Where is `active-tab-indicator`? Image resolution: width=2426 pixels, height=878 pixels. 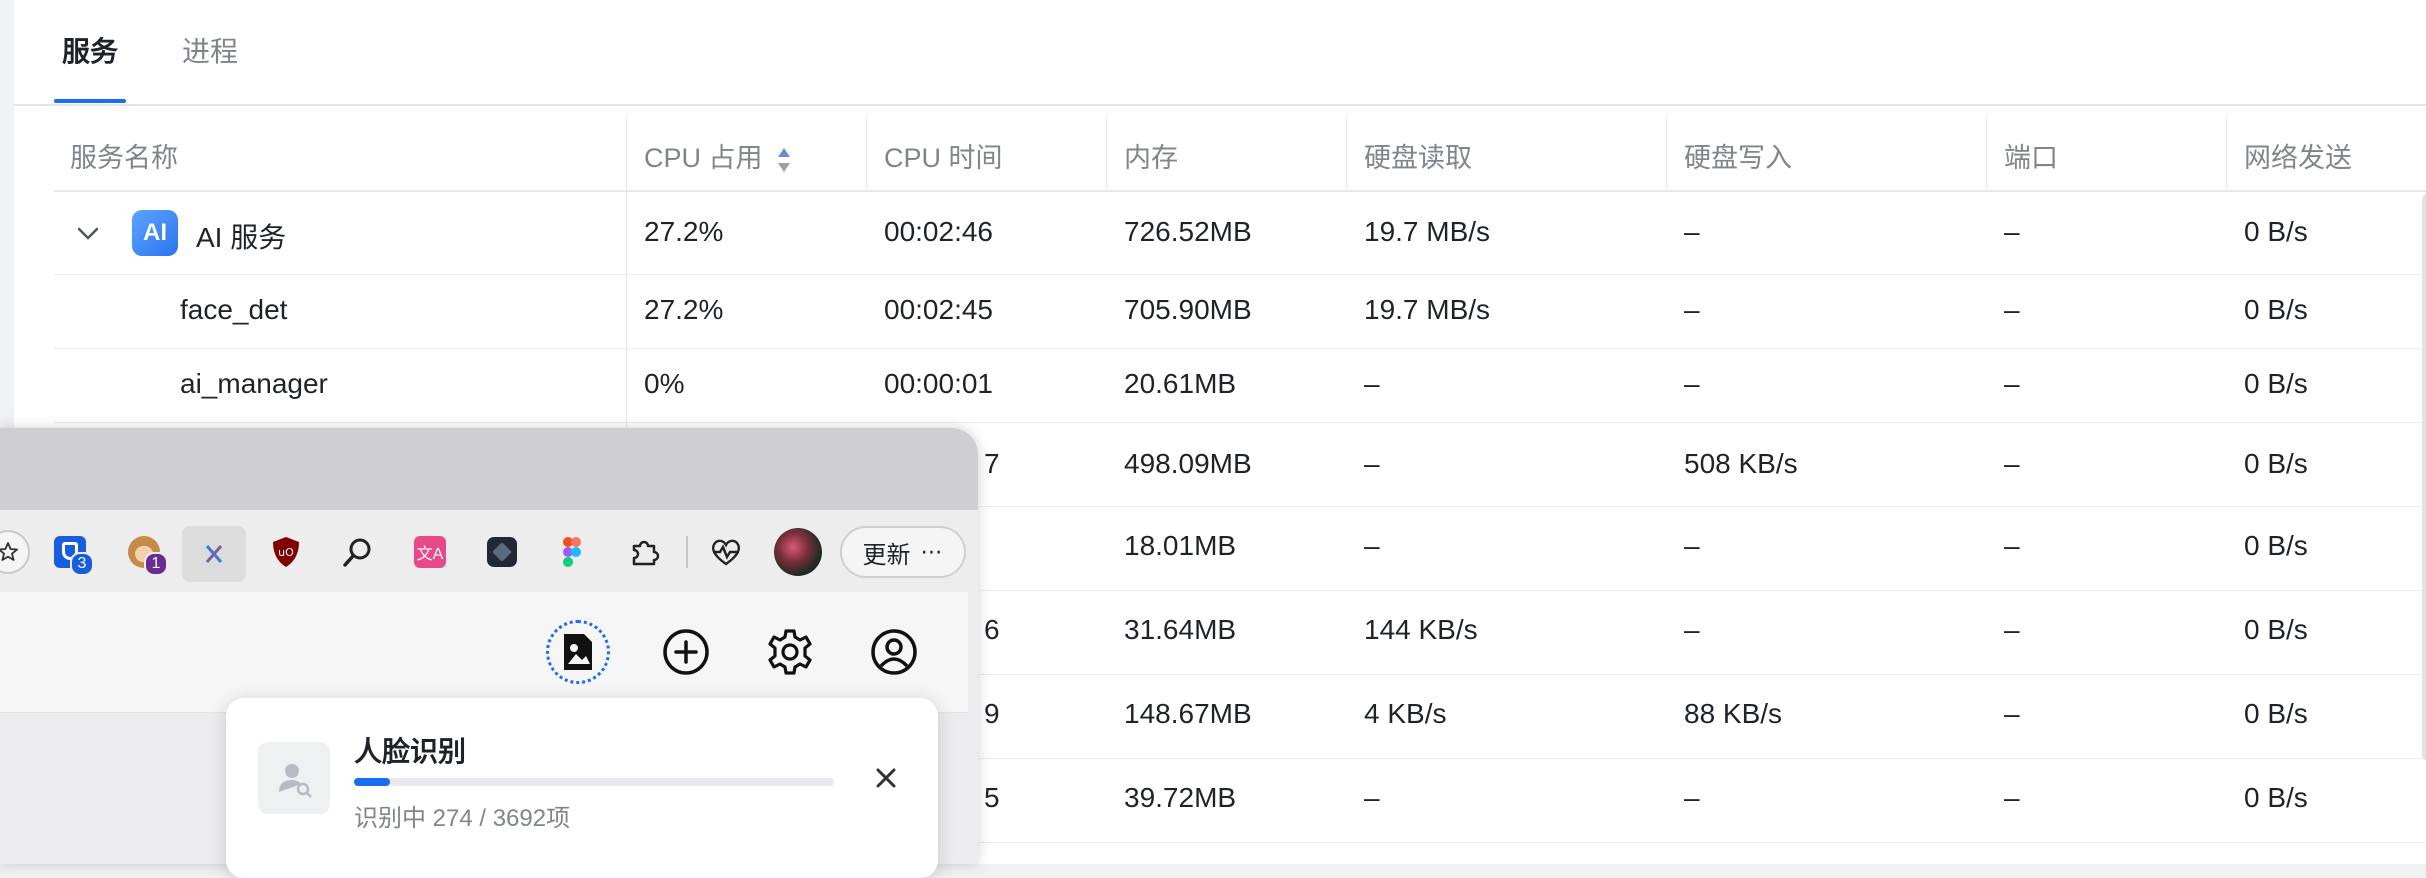 active-tab-indicator is located at coordinates (90, 101).